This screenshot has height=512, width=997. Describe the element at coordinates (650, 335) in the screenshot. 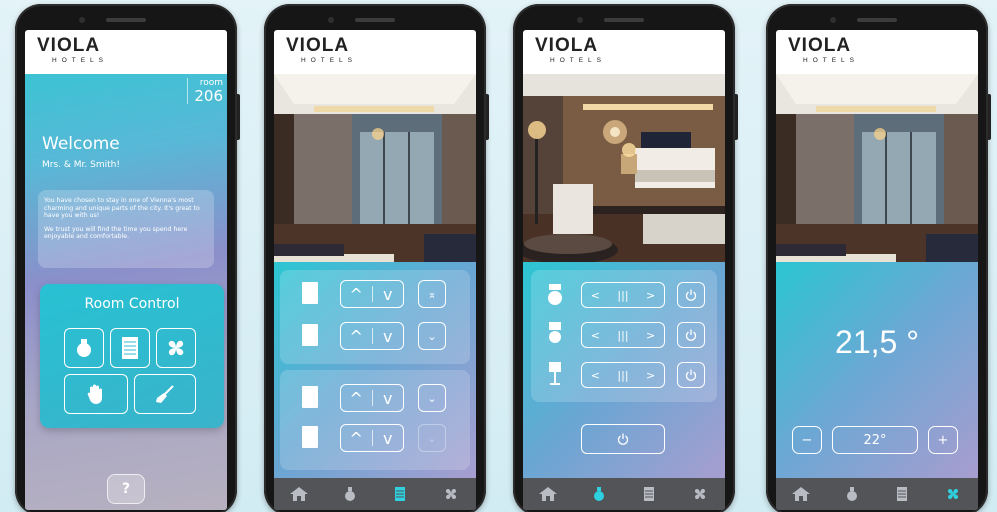

I see `light-2-dim-up-button: >` at that location.